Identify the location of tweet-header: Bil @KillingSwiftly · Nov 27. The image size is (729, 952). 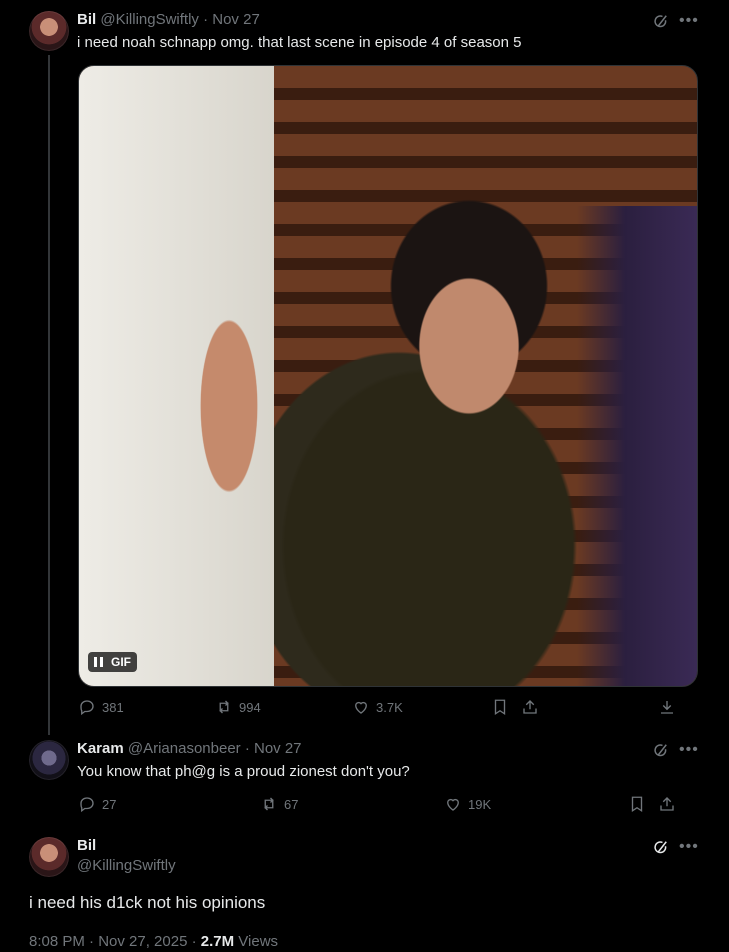
(168, 20).